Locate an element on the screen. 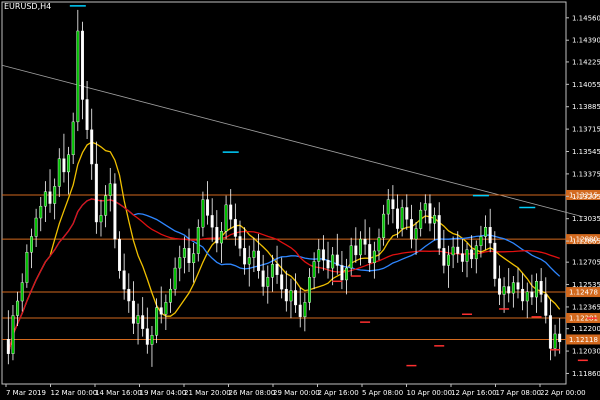 The width and height of the screenshot is (600, 400). price-tick-label: 1.14560 is located at coordinates (586, 18).